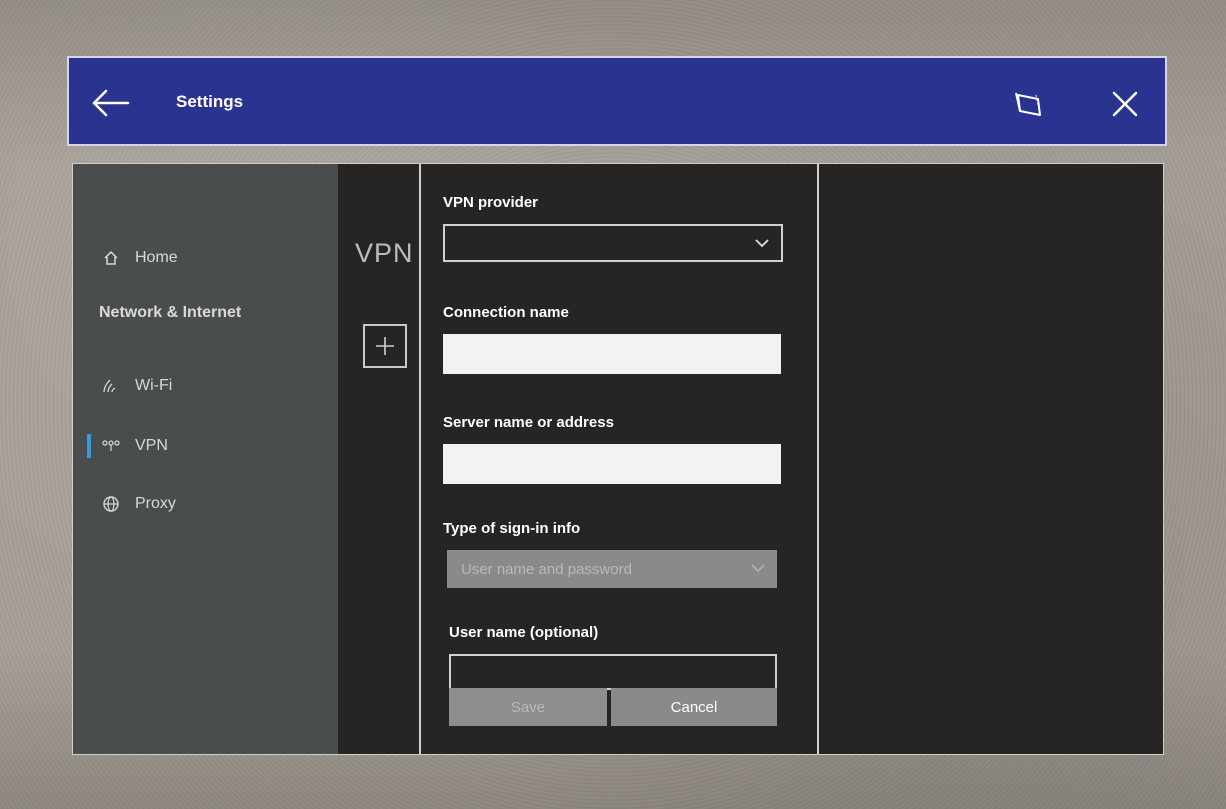 The image size is (1226, 809). I want to click on signin-type-label: Type of sign-in info, so click(512, 528).